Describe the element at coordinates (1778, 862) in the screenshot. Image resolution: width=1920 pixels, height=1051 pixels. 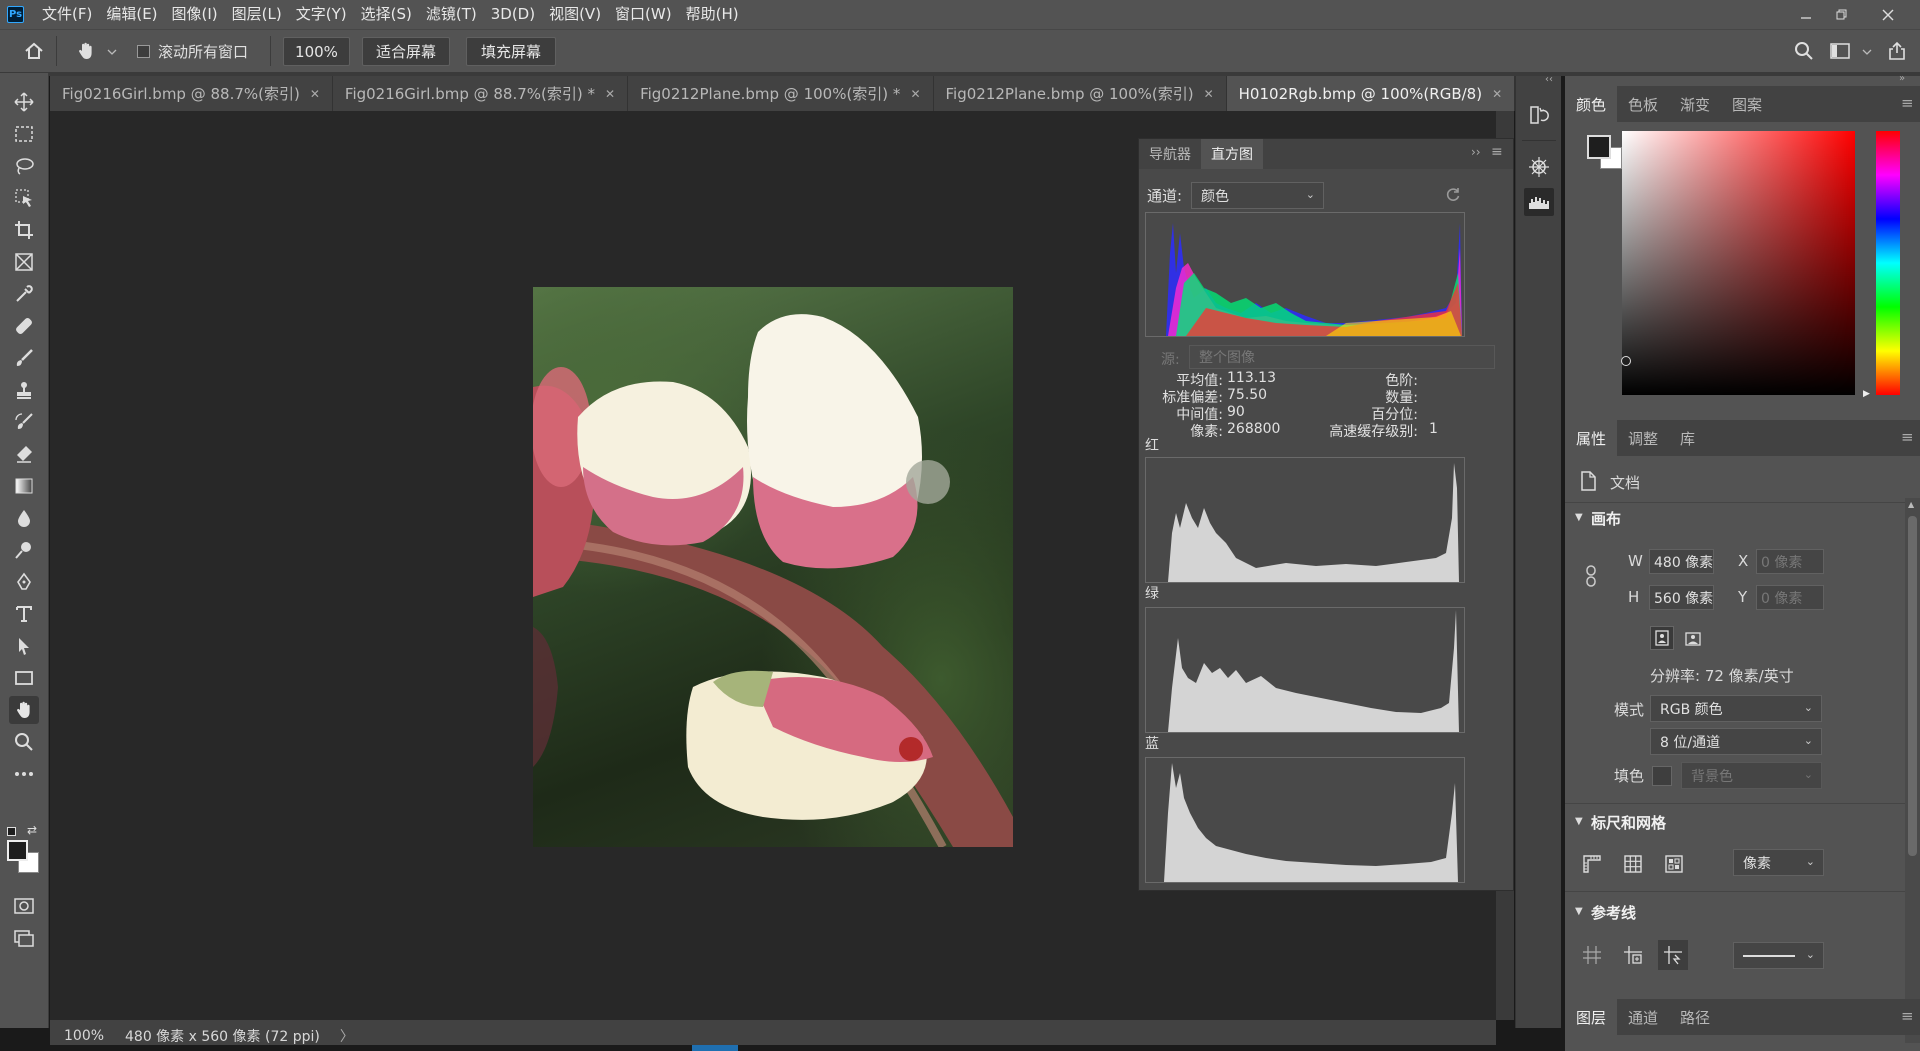
I see `ruler-units-select: 像素 ⌄` at that location.